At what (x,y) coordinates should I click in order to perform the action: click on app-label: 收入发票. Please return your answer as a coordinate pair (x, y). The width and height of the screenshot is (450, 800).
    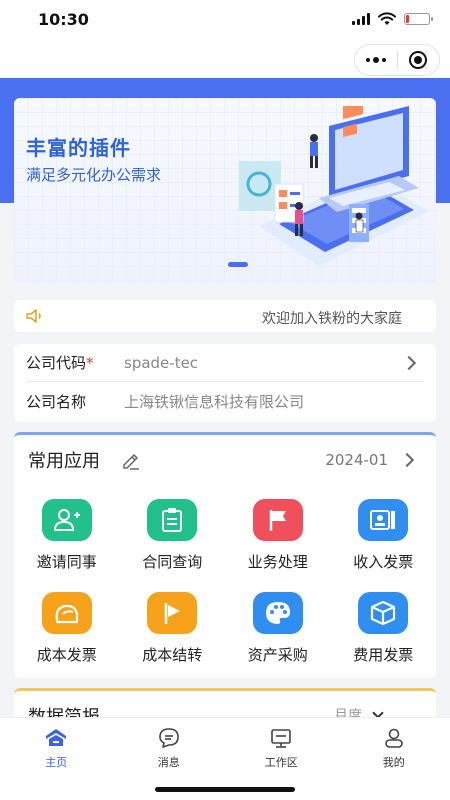
    Looking at the image, I should click on (383, 562).